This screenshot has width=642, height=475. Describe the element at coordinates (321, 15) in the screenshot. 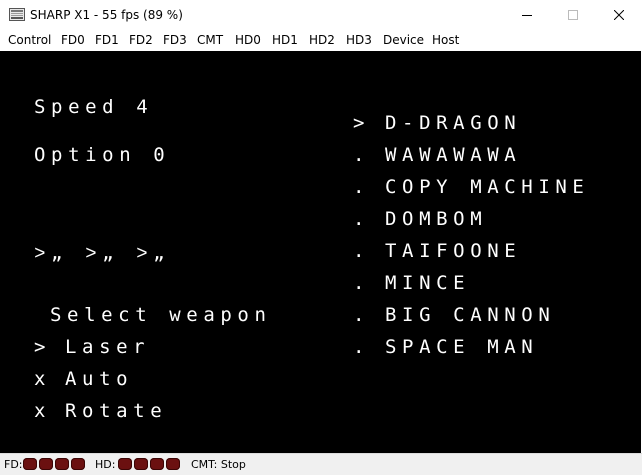

I see `title-bar: SHARP X1 - 55 fps (89 %)` at that location.